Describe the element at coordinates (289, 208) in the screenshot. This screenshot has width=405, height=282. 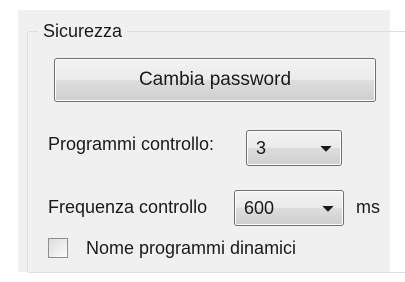
I see `control-frequency-dropdown: 600` at that location.